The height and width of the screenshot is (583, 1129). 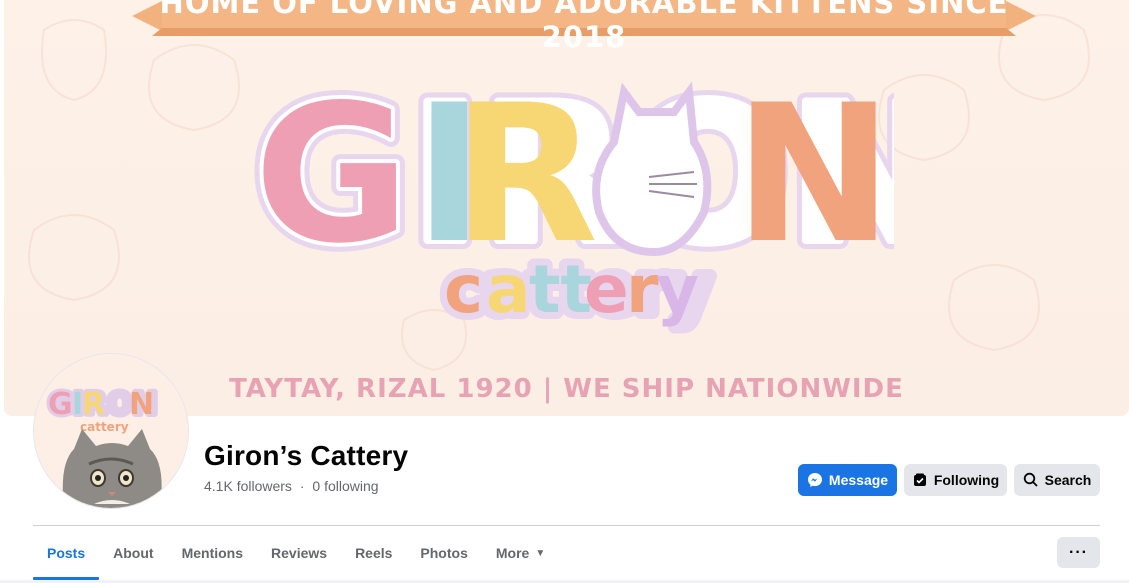 What do you see at coordinates (677, 289) in the screenshot?
I see `svg-text: y` at bounding box center [677, 289].